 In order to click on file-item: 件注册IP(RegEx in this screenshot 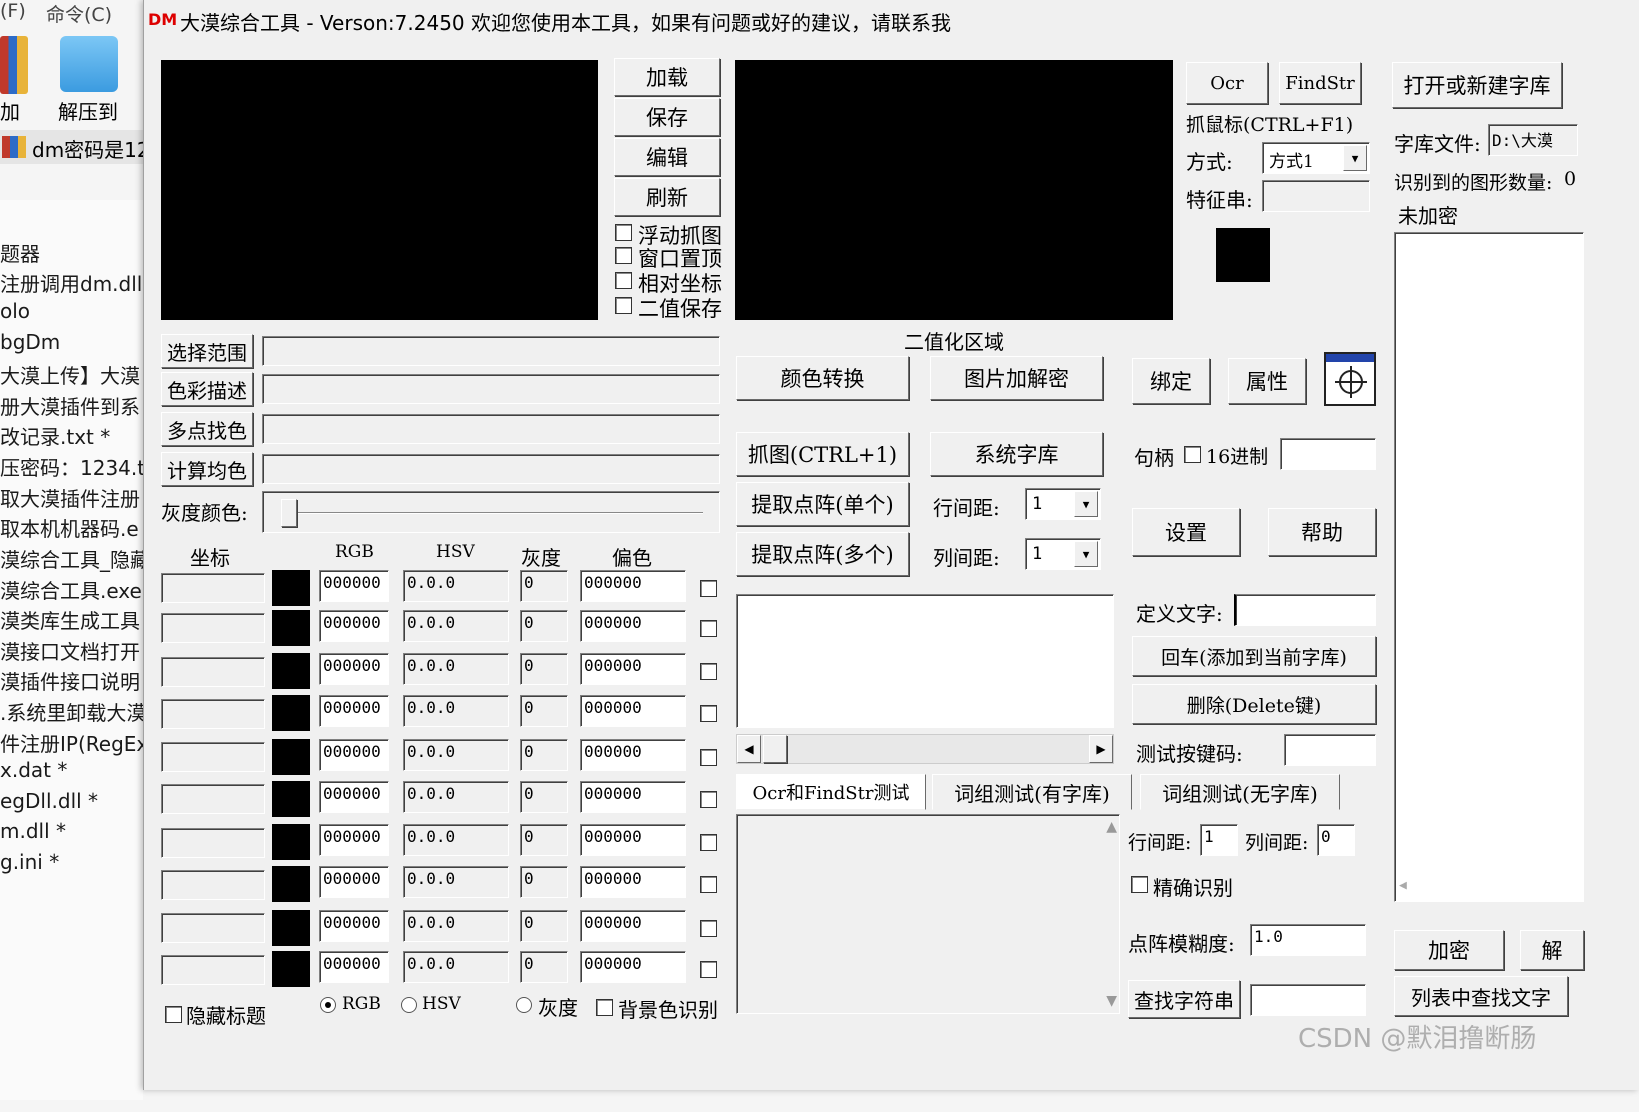, I will do `click(71, 742)`.